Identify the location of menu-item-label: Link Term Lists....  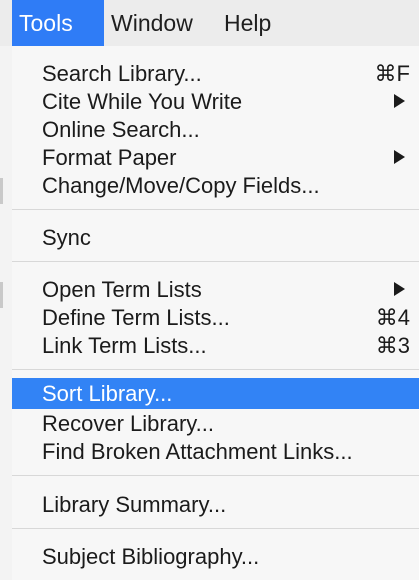
(124, 345).